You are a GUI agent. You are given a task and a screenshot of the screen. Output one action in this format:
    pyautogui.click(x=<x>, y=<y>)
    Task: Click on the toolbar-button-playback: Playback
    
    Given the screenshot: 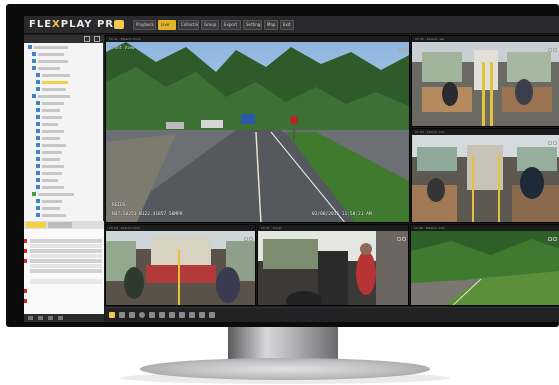 What is the action you would take?
    pyautogui.click(x=144, y=25)
    